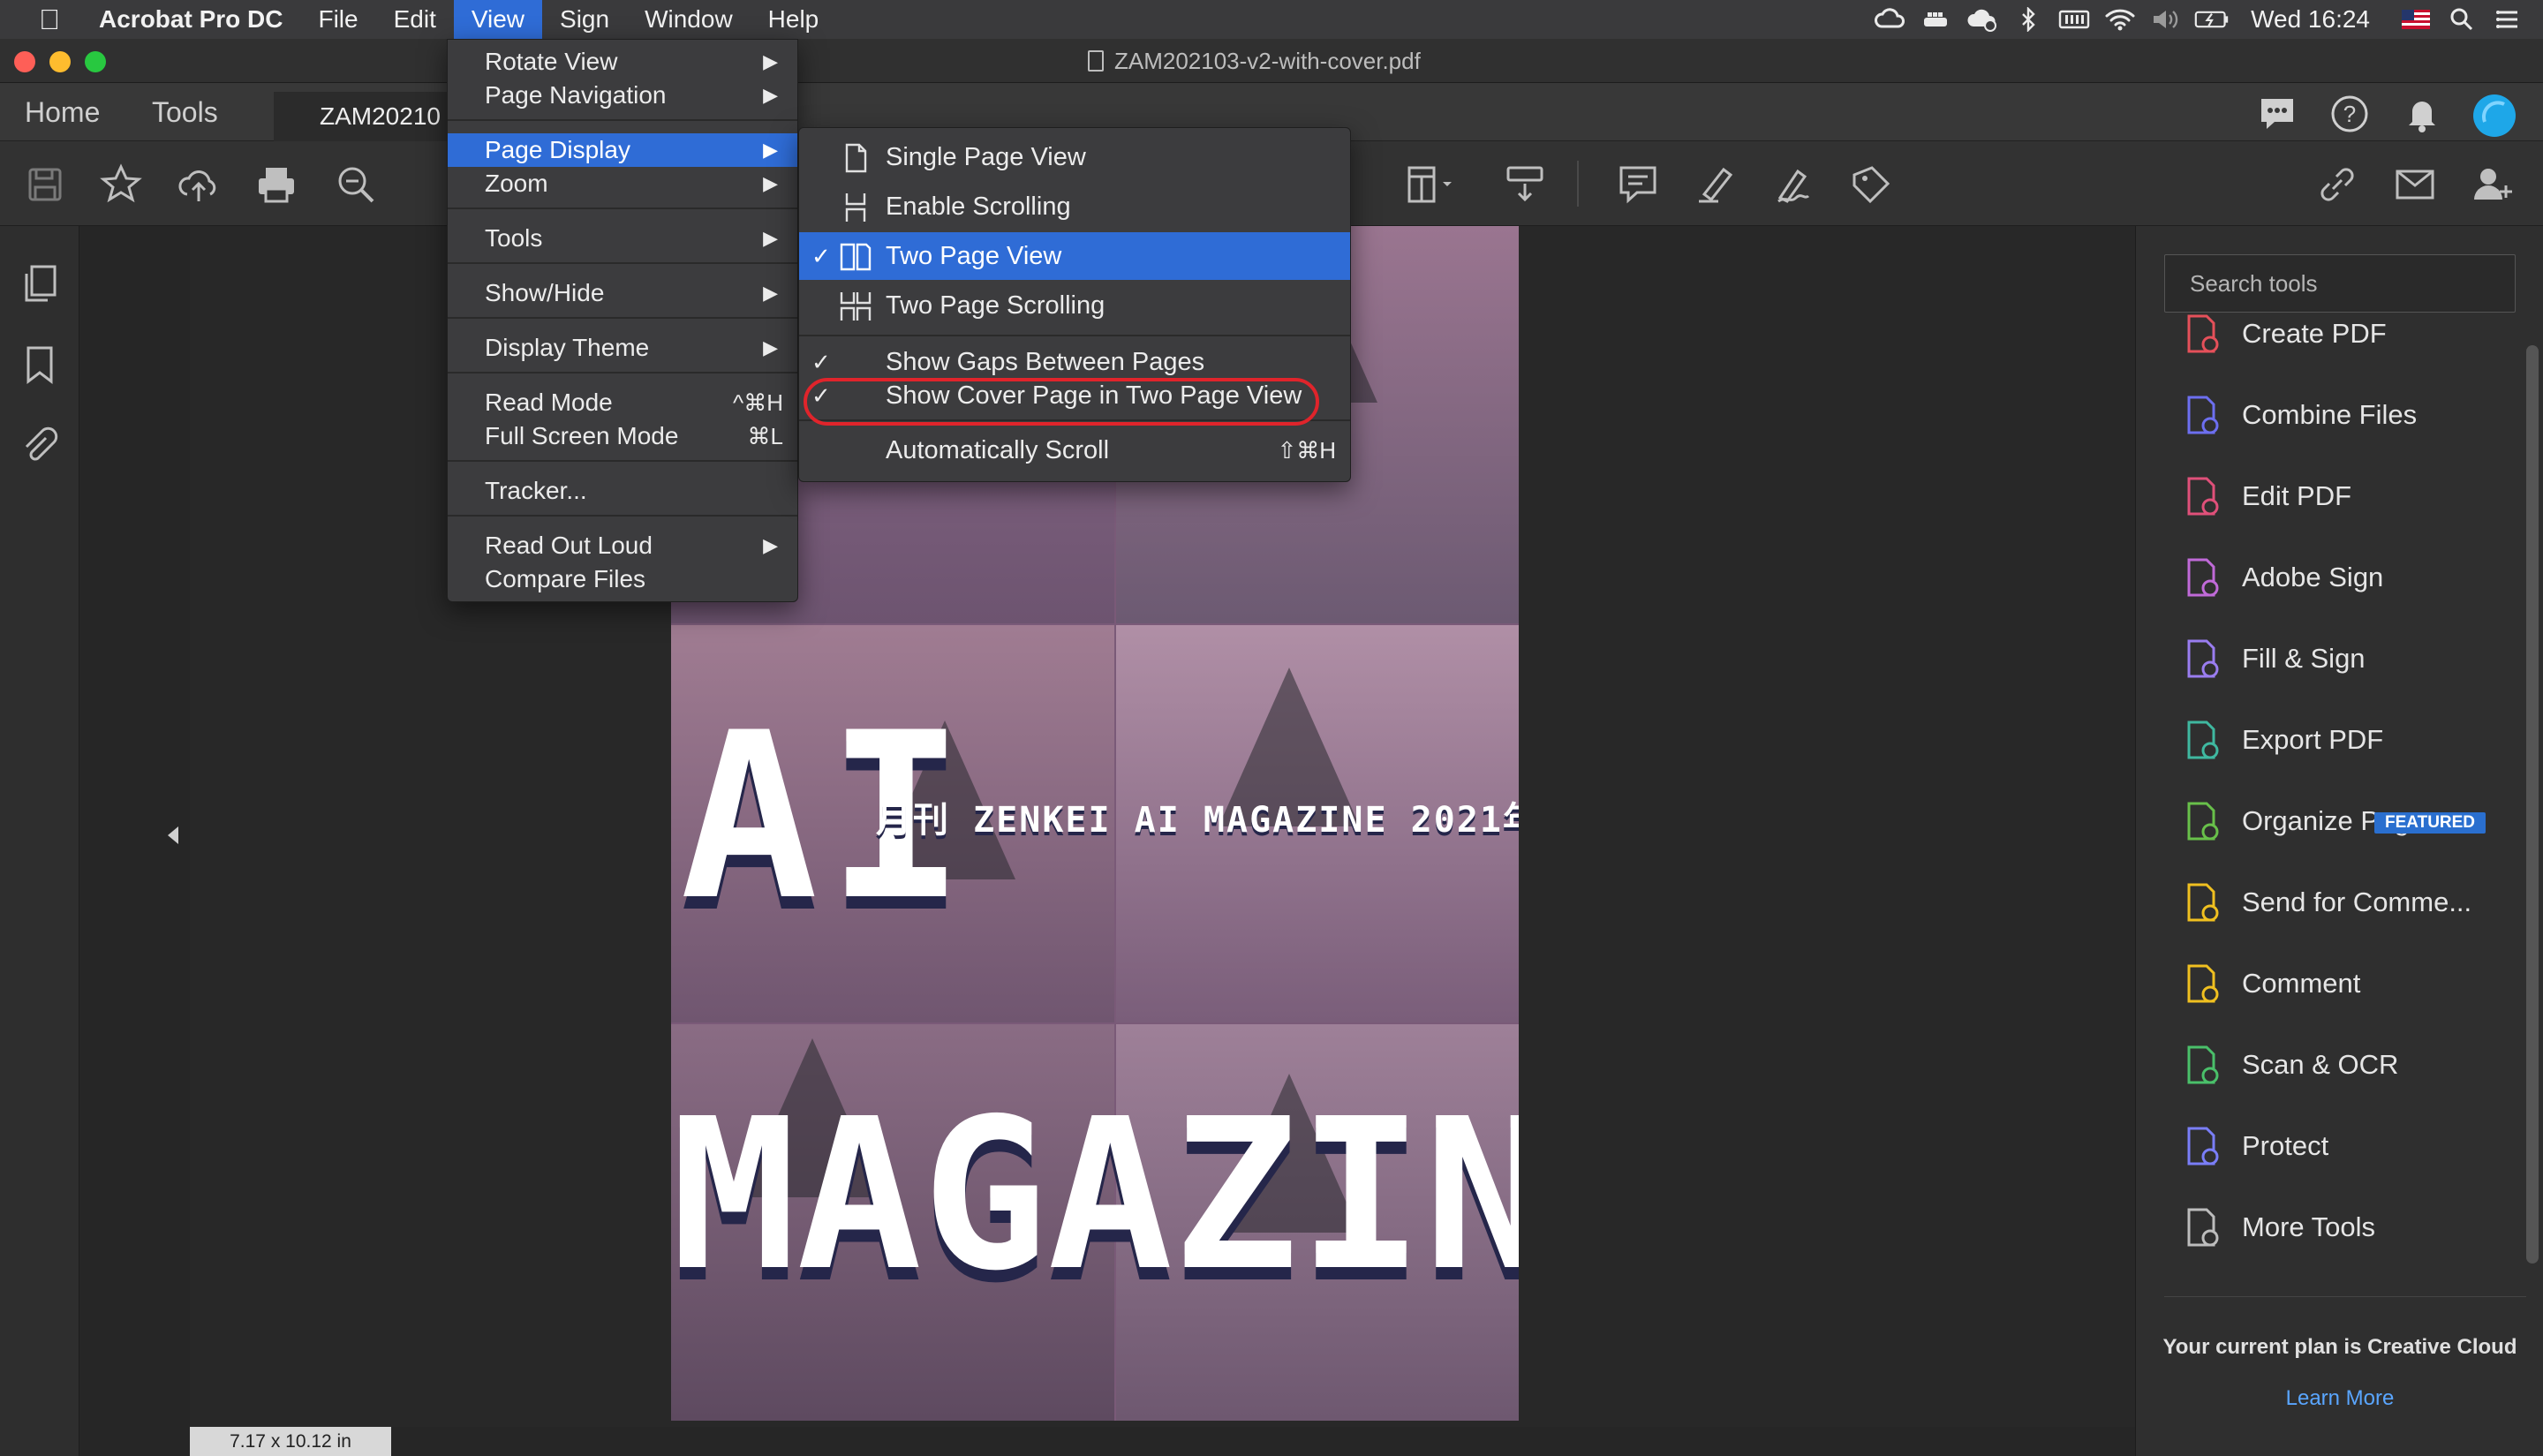  I want to click on learn-more-link: Learn More, so click(2340, 1398).